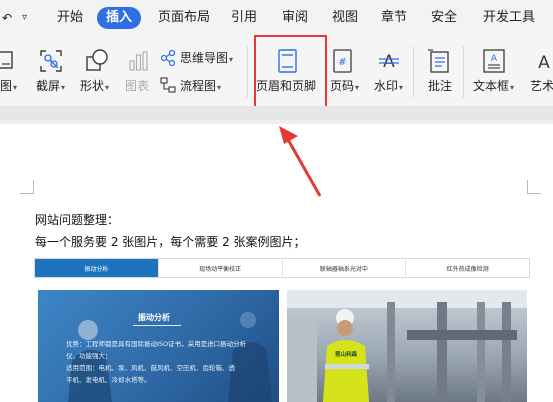 The width and height of the screenshot is (553, 402). What do you see at coordinates (24, 18) in the screenshot?
I see `quick-access-dropdown-icon: ▿` at bounding box center [24, 18].